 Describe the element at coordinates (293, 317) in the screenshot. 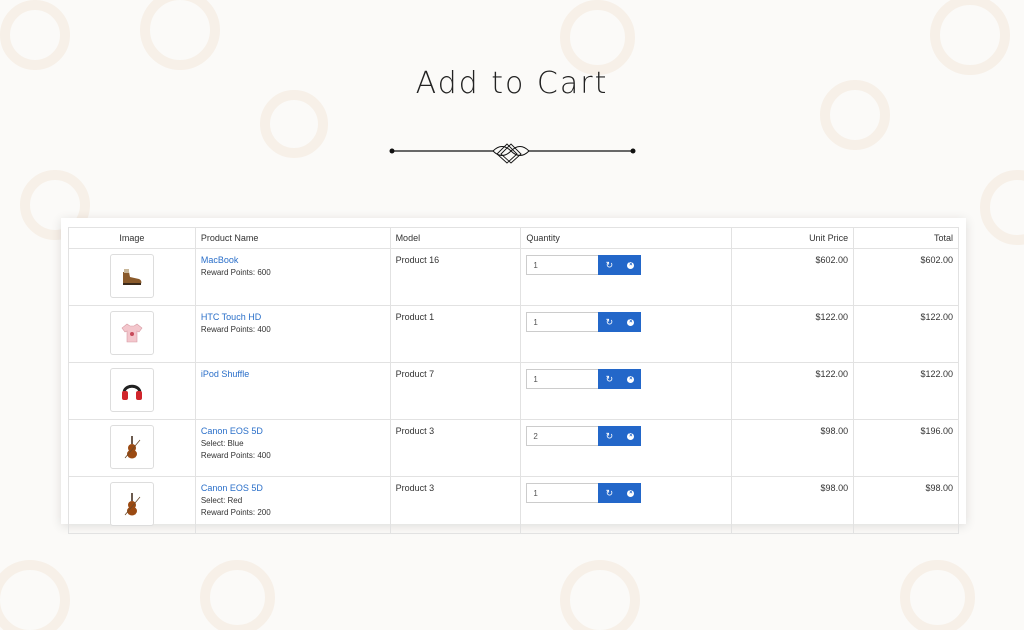

I see `product-name-link: HTC Touch HD` at that location.